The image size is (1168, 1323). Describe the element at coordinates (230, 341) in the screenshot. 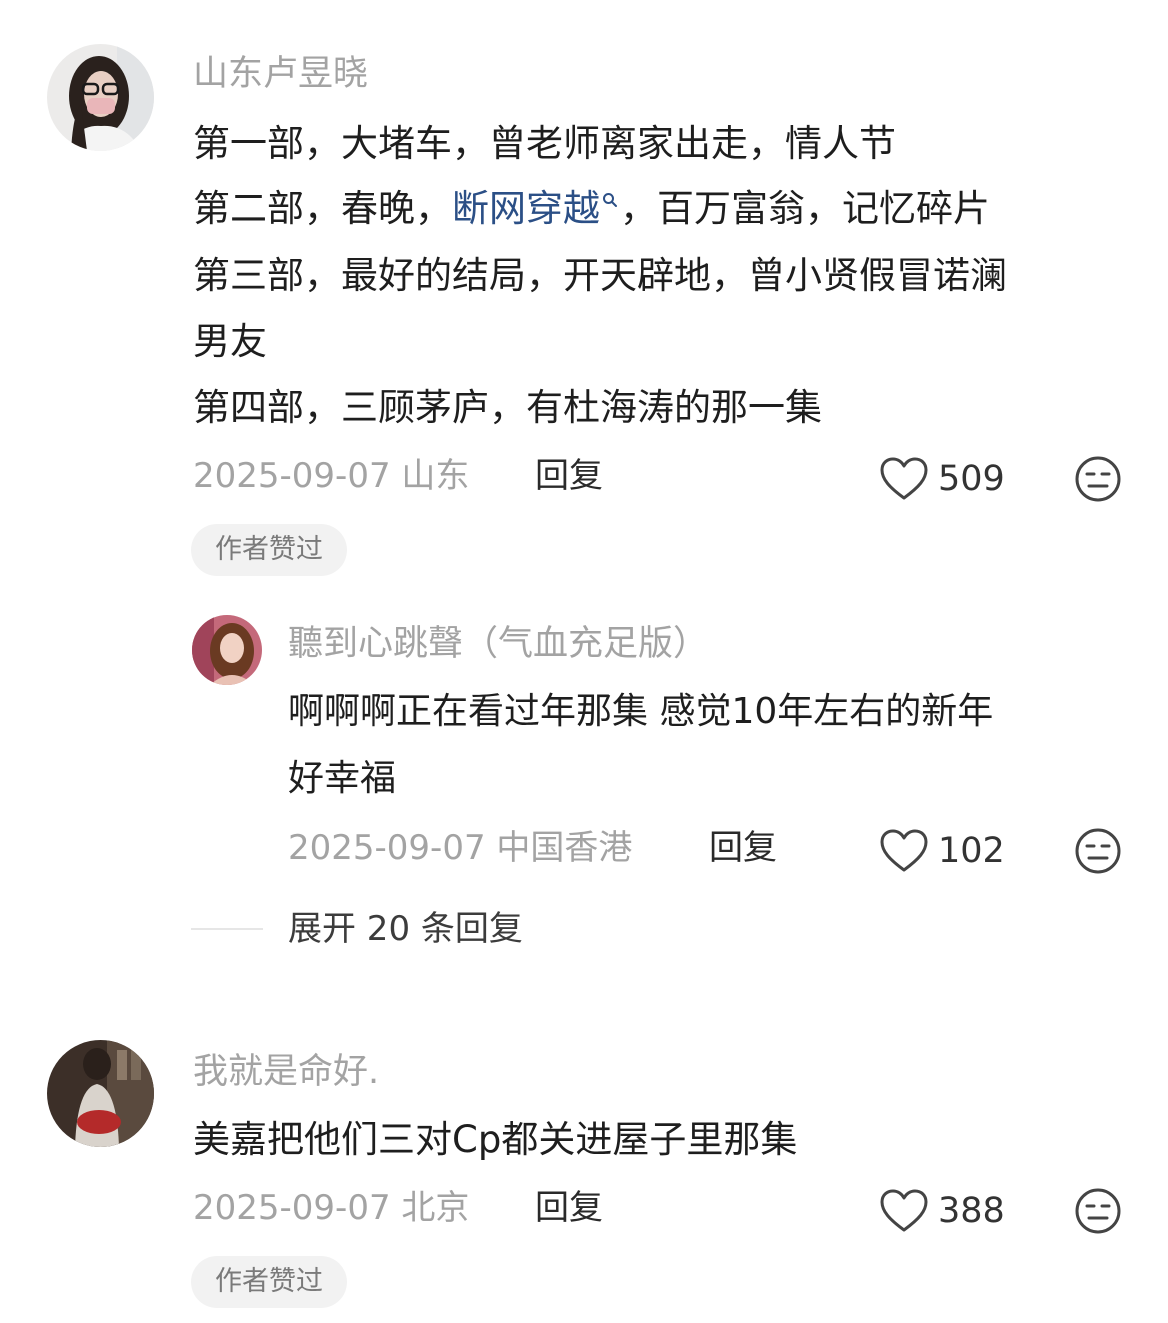

I see `comment-text-line: 男友` at that location.